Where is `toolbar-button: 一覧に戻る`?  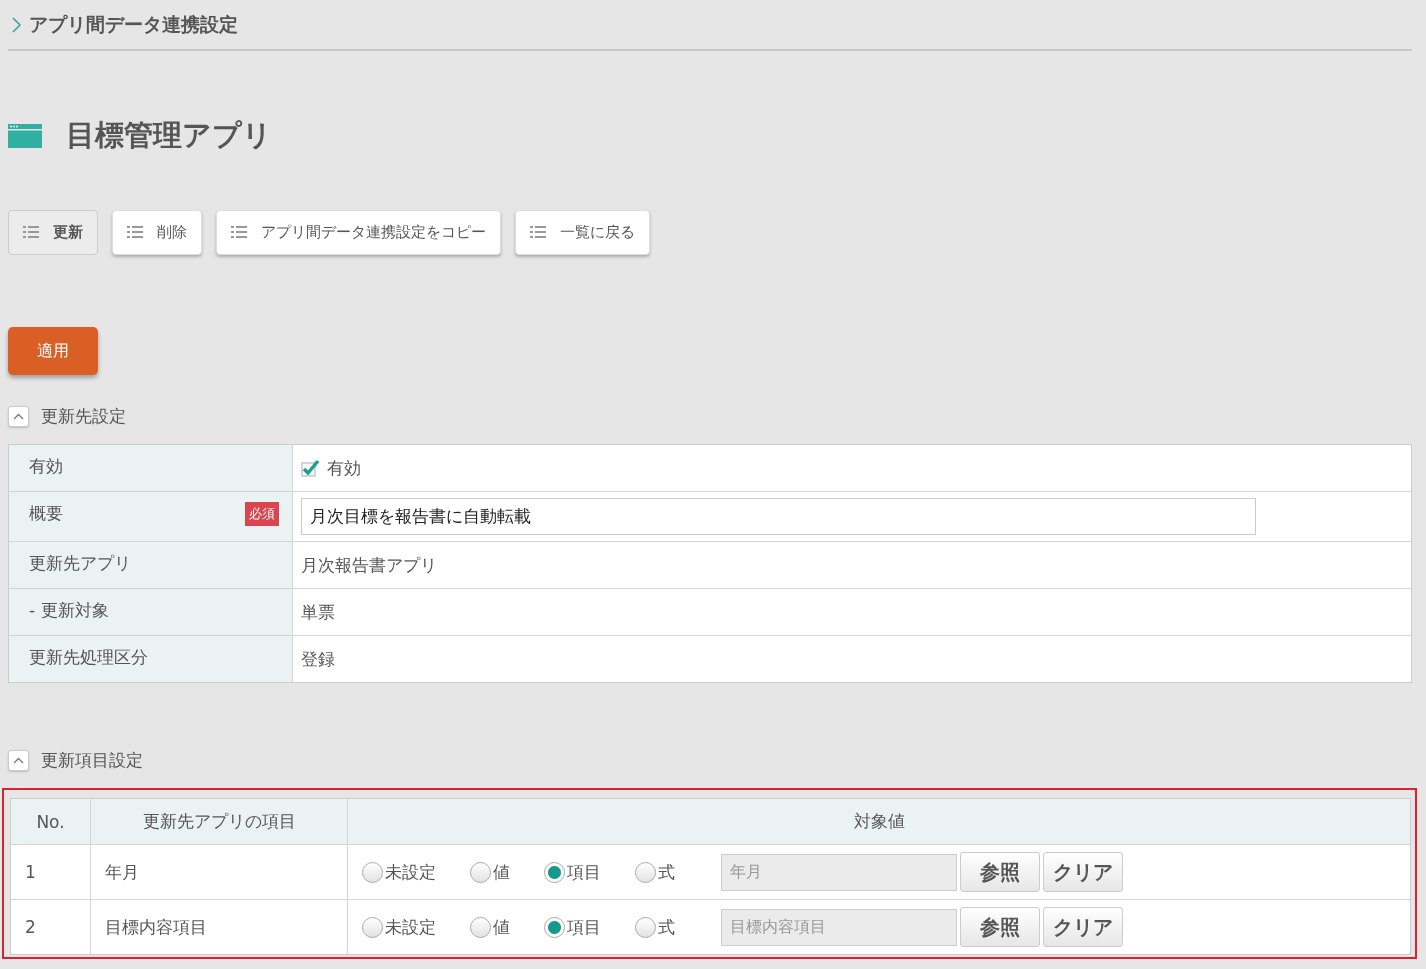
toolbar-button: 一覧に戻る is located at coordinates (582, 232).